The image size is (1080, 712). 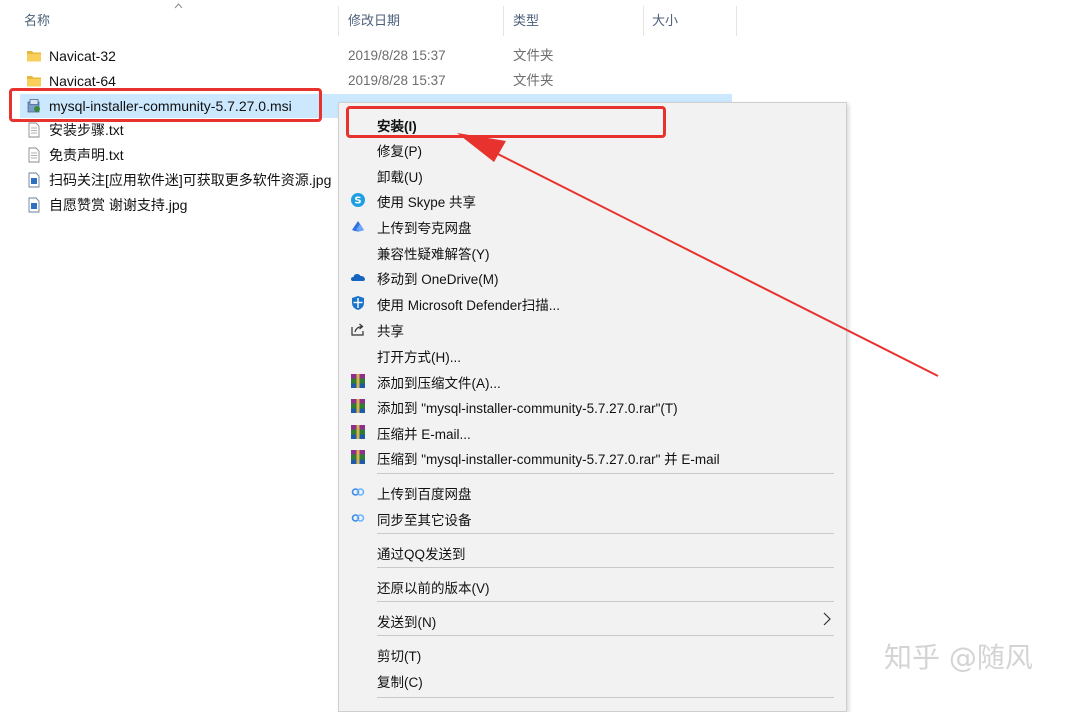 I want to click on menu-item-copy: 复制(C), so click(x=592, y=679).